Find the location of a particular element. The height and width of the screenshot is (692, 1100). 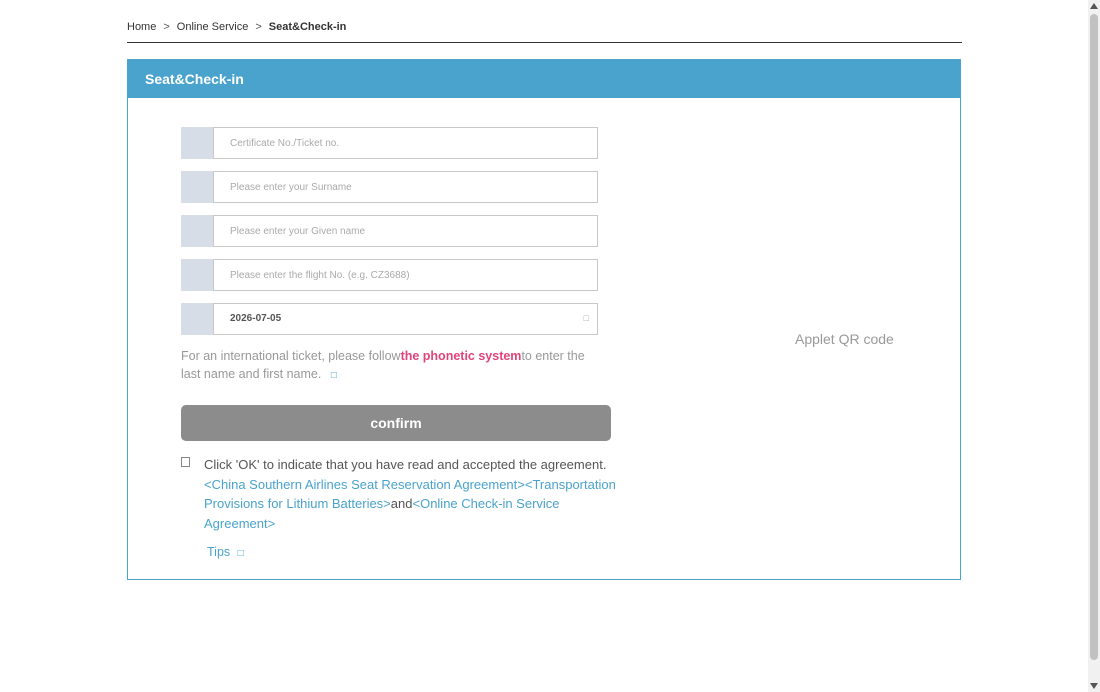

date-input: 2026-07-05 □ is located at coordinates (405, 319).